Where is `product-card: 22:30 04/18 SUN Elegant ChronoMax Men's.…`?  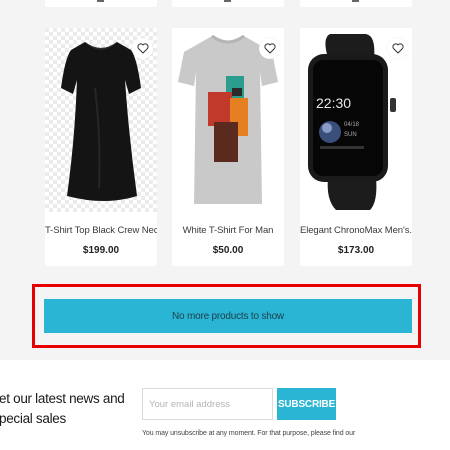
product-card: 22:30 04/18 SUN Elegant ChronoMax Men's.… is located at coordinates (356, 147).